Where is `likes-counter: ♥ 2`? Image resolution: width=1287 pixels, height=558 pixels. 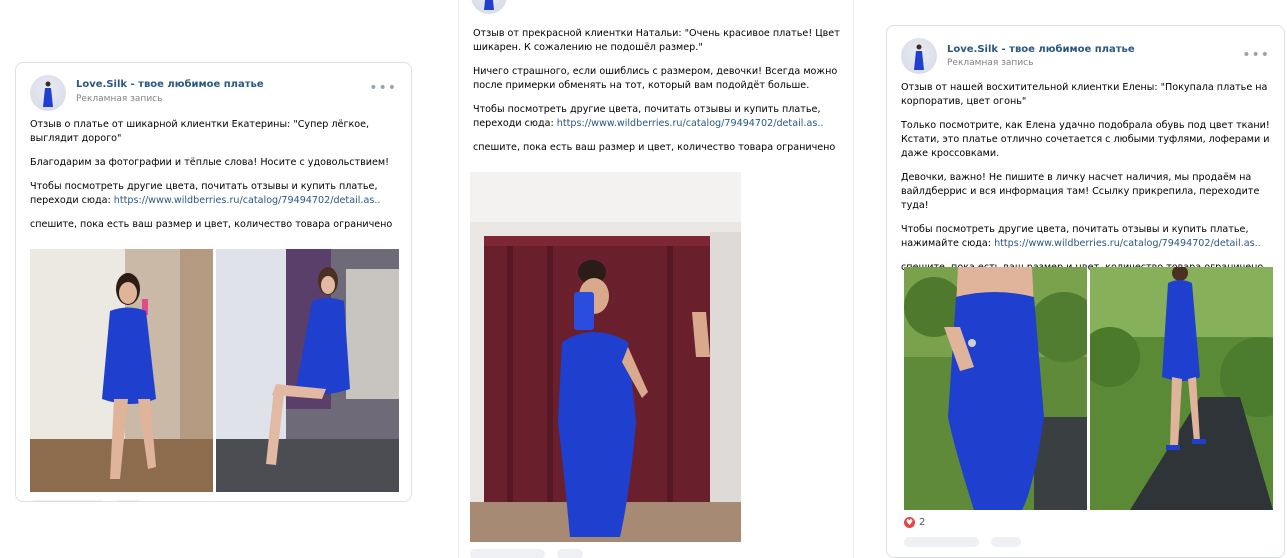 likes-counter: ♥ 2 is located at coordinates (914, 522).